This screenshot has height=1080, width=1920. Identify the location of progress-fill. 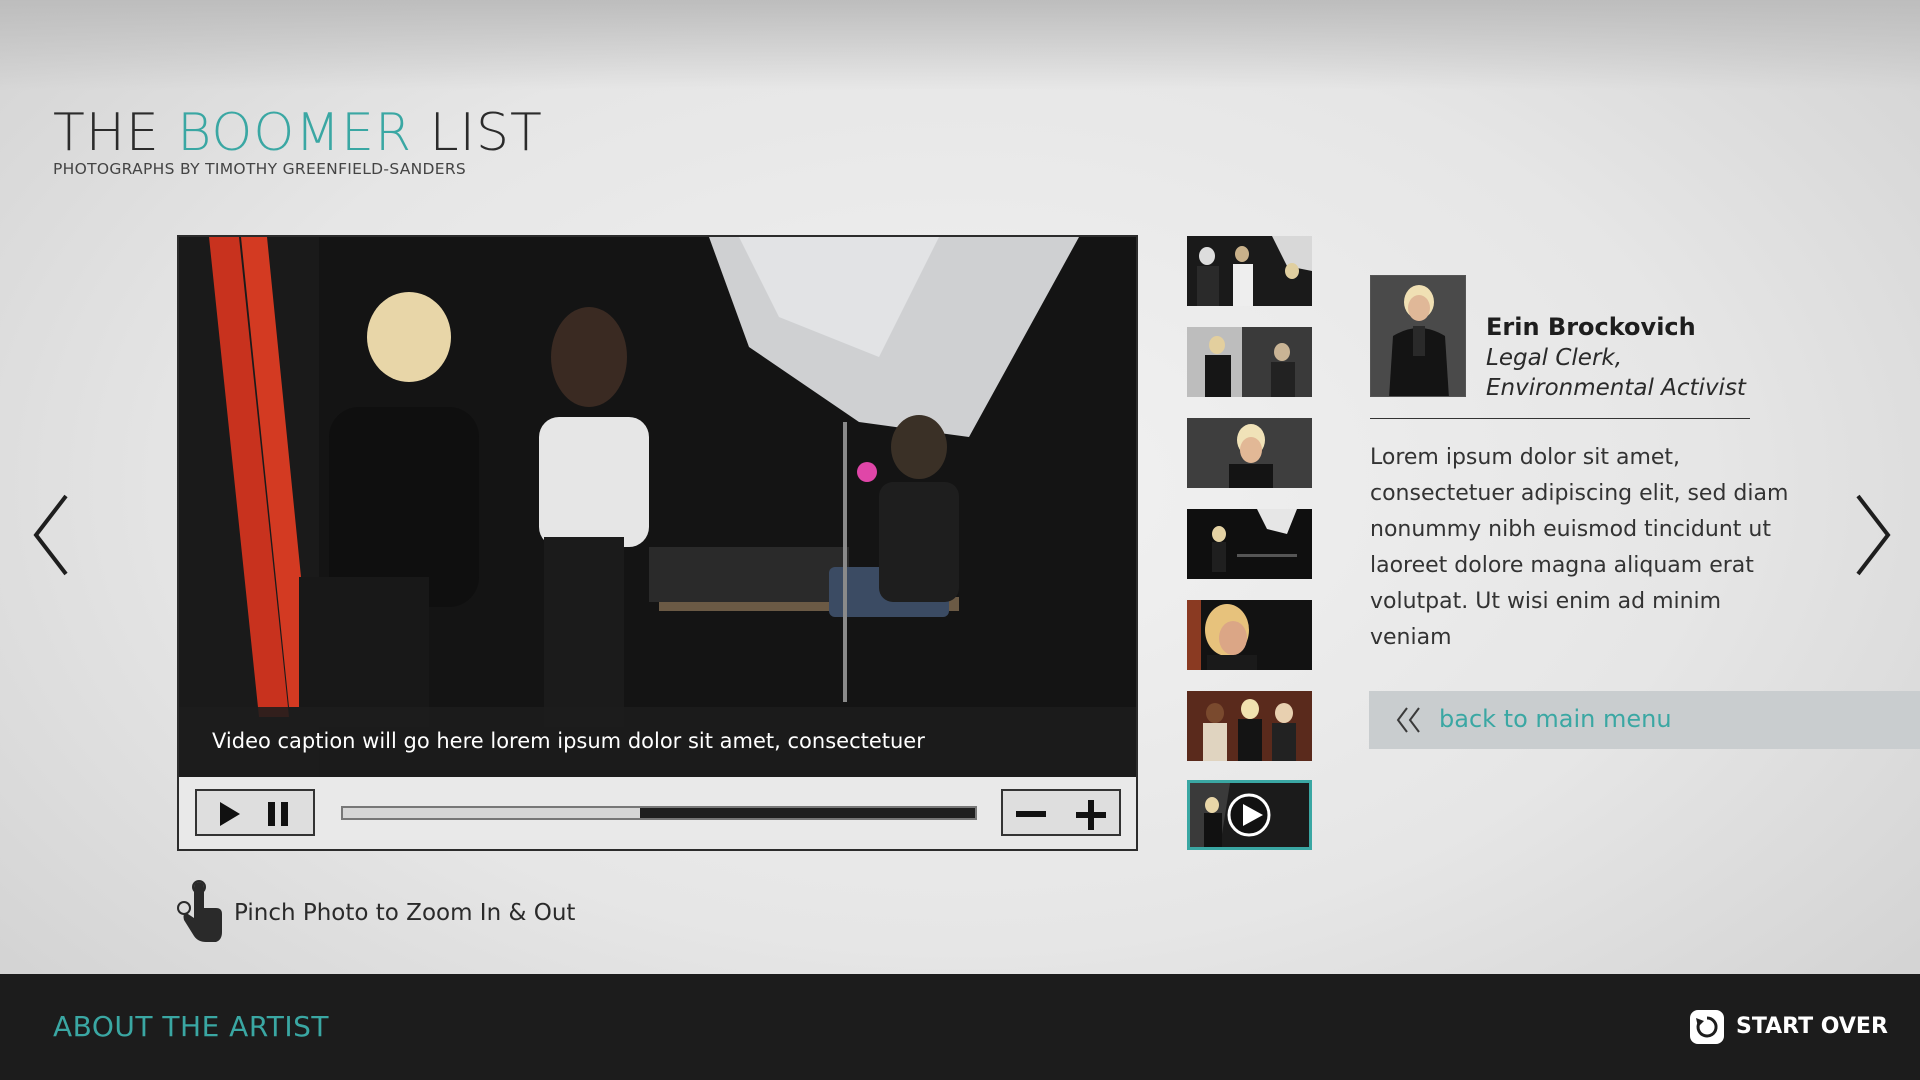
(492, 813).